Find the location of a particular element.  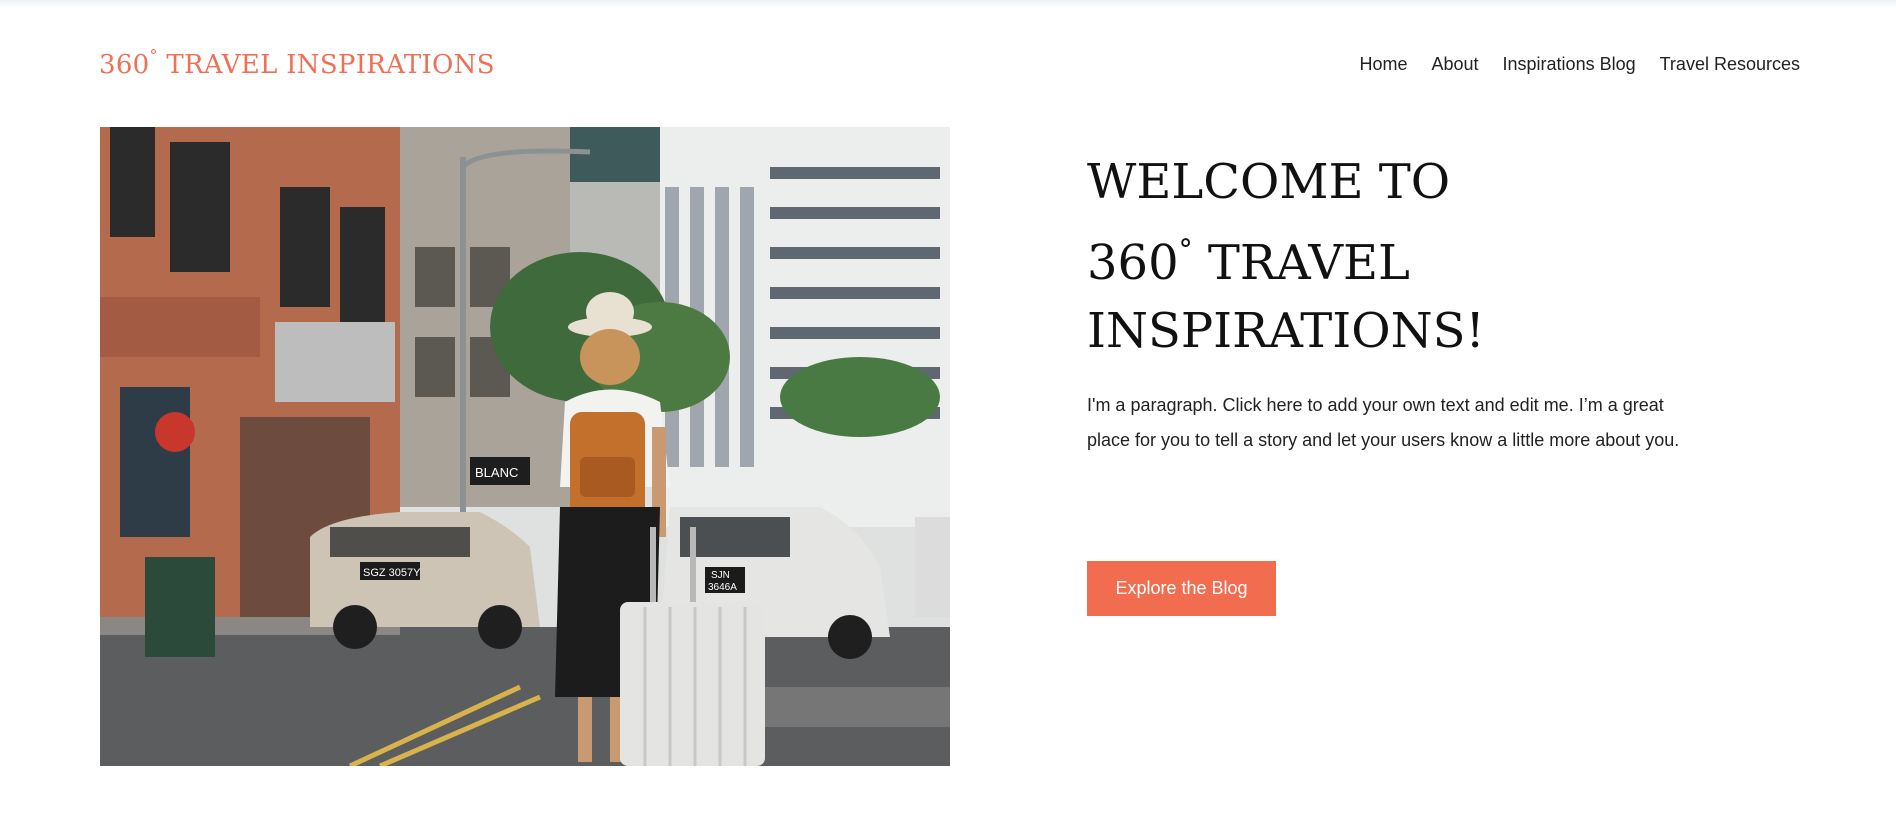

header-shadow is located at coordinates (948, 4).